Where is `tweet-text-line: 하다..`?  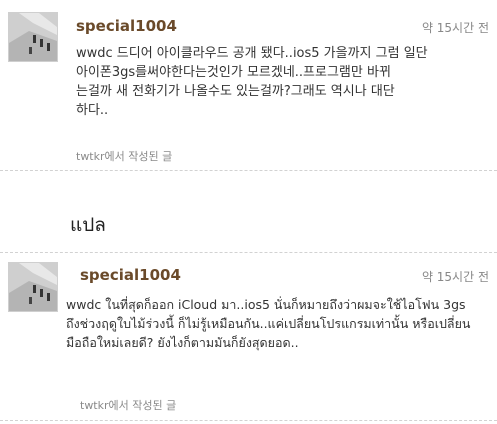 tweet-text-line: 하다.. is located at coordinates (92, 110).